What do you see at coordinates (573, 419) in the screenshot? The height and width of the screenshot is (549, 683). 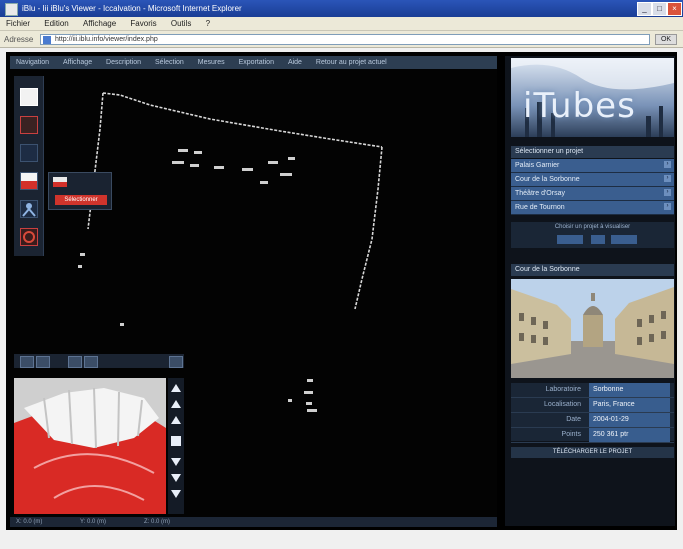 I see `info-key: Date` at bounding box center [573, 419].